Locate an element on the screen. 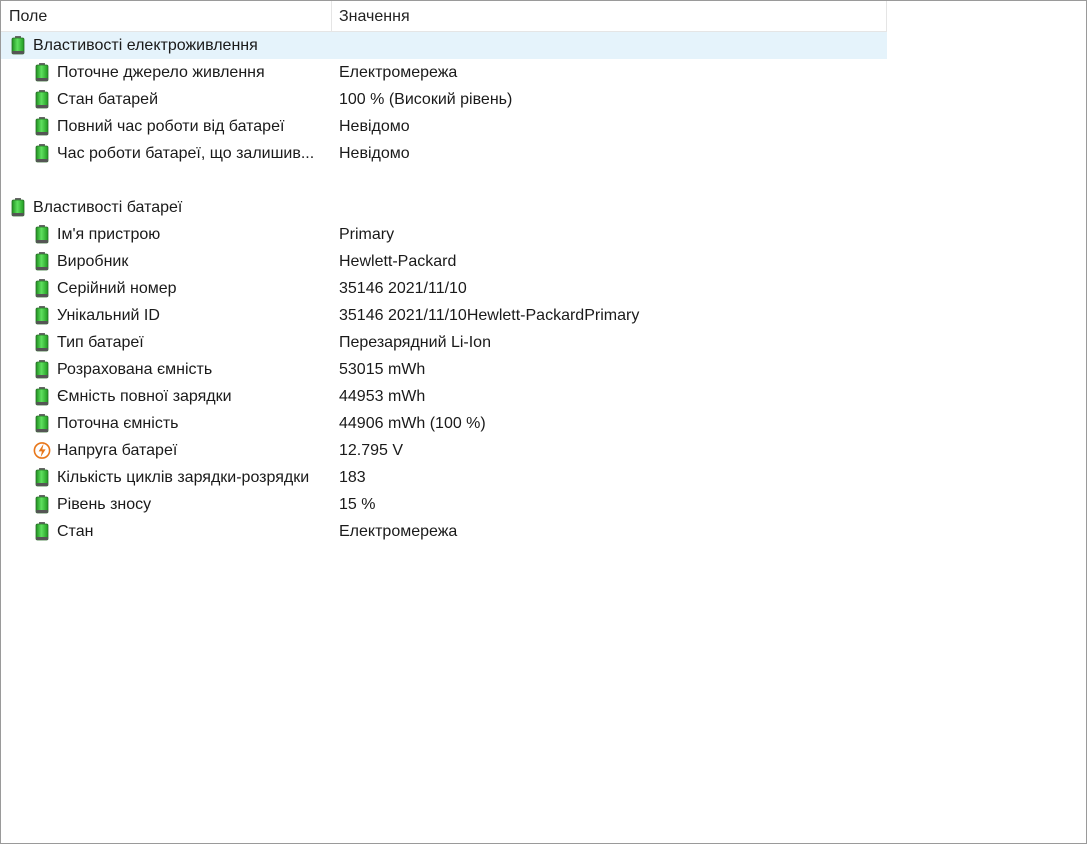 The image size is (1087, 844). group-title: Властивості батареї is located at coordinates (108, 207).